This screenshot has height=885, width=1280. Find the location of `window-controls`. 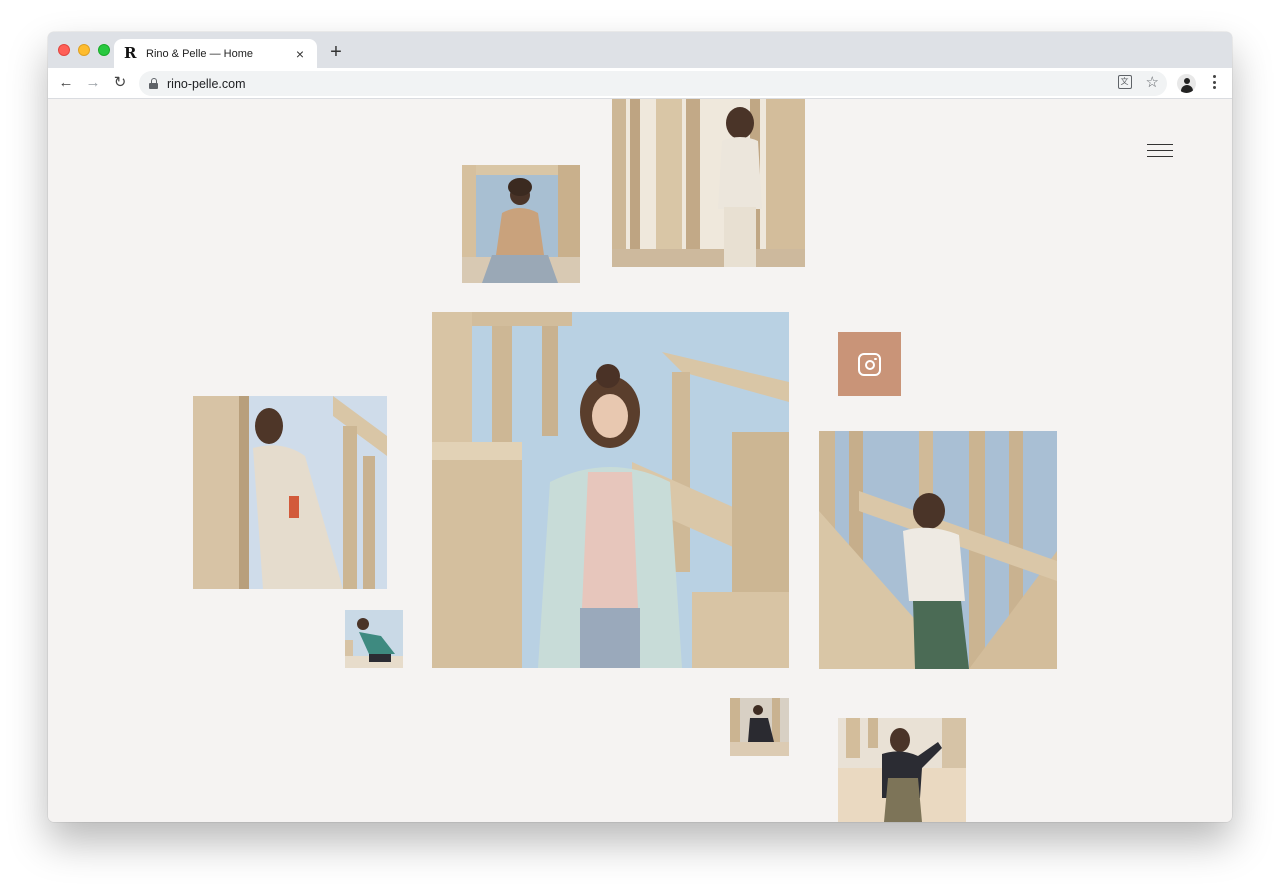

window-controls is located at coordinates (84, 50).